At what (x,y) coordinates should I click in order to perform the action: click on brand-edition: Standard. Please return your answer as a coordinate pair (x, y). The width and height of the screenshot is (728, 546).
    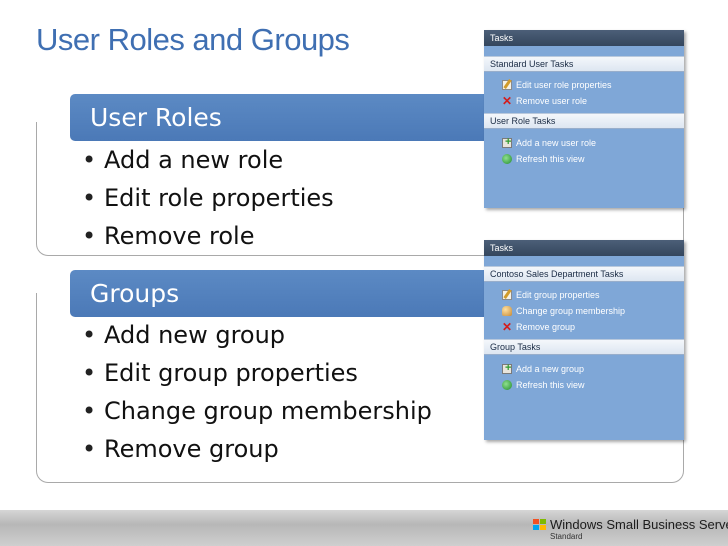
    Looking at the image, I should click on (566, 536).